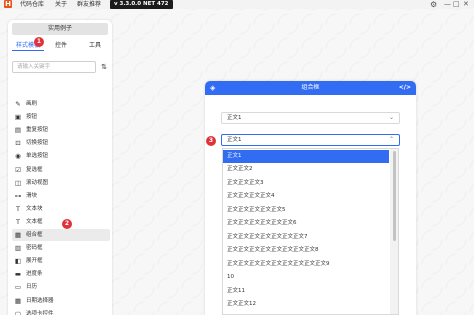 Image resolution: width=474 pixels, height=315 pixels. Describe the element at coordinates (391, 117) in the screenshot. I see `chevron-down-icon: ⌄` at that location.